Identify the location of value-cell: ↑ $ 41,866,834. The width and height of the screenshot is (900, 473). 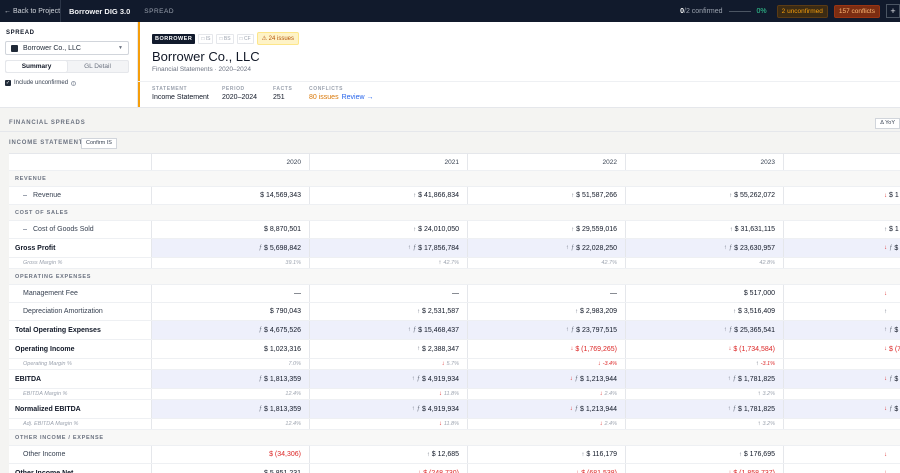
(389, 195).